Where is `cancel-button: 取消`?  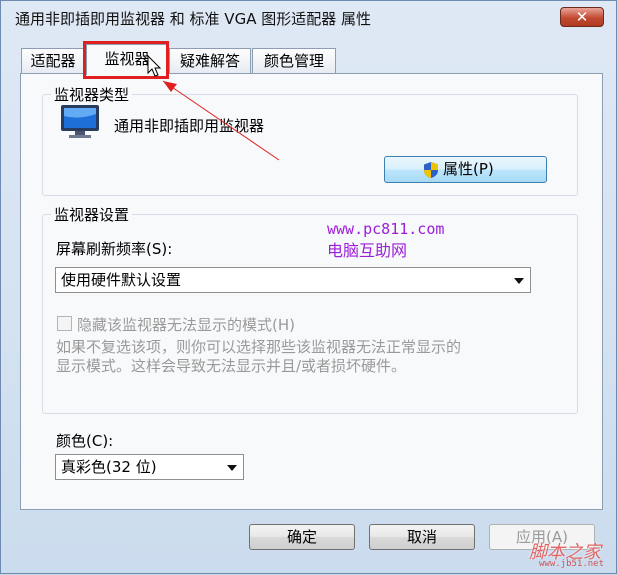 cancel-button: 取消 is located at coordinates (422, 537).